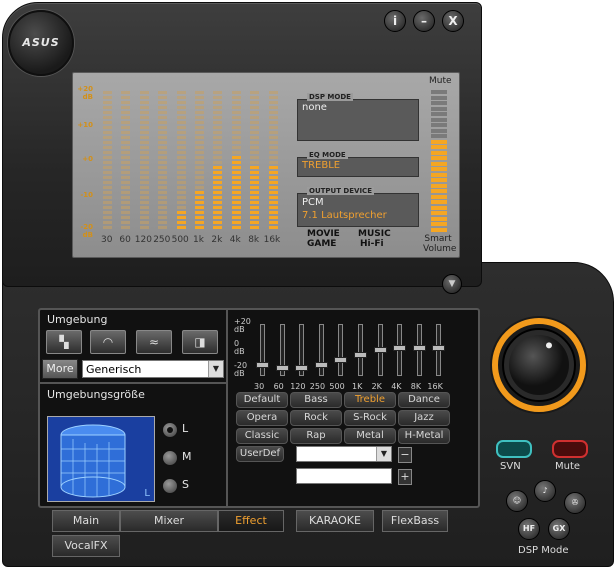 The width and height of the screenshot is (614, 567). What do you see at coordinates (529, 529) in the screenshot?
I see `dsp-hf-button: HF` at bounding box center [529, 529].